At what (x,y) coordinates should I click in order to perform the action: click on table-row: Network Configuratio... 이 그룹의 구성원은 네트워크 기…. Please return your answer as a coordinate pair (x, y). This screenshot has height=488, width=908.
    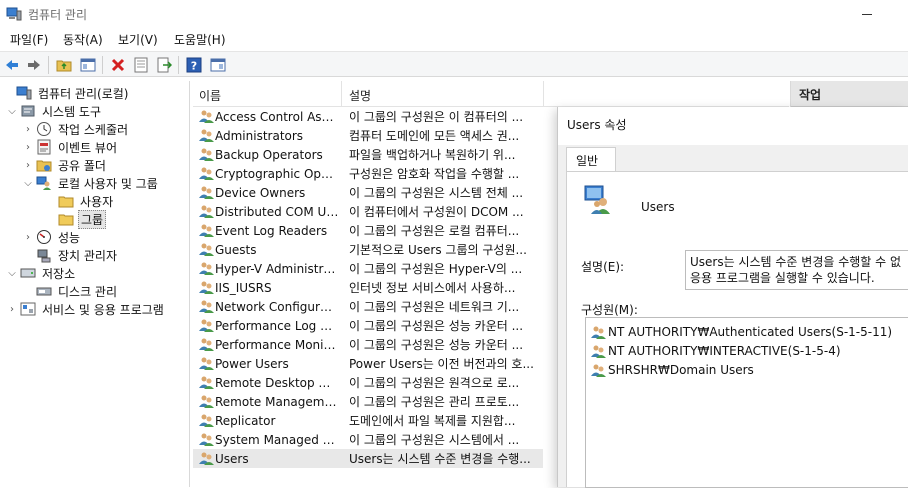
    Looking at the image, I should click on (368, 306).